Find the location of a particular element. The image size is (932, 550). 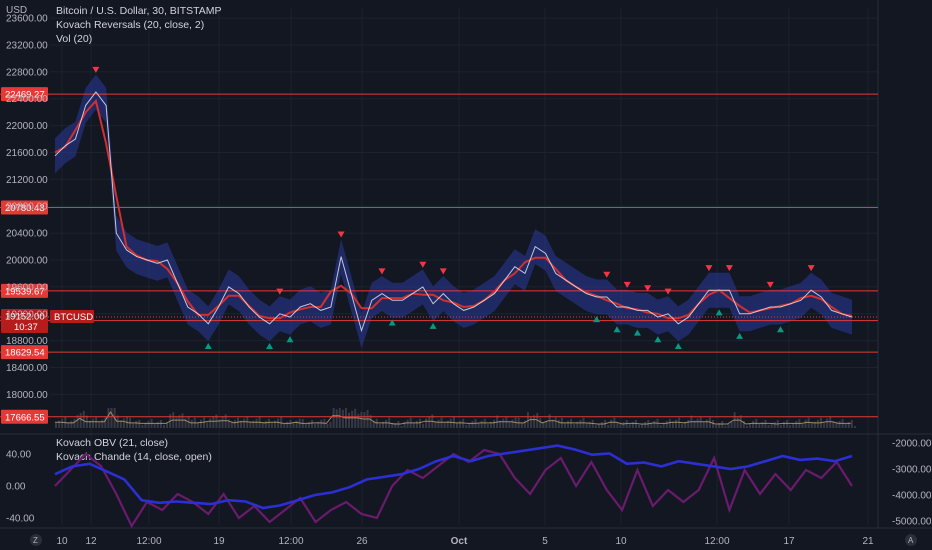

obv-title: Kovach OBV (21, close) is located at coordinates (112, 443).